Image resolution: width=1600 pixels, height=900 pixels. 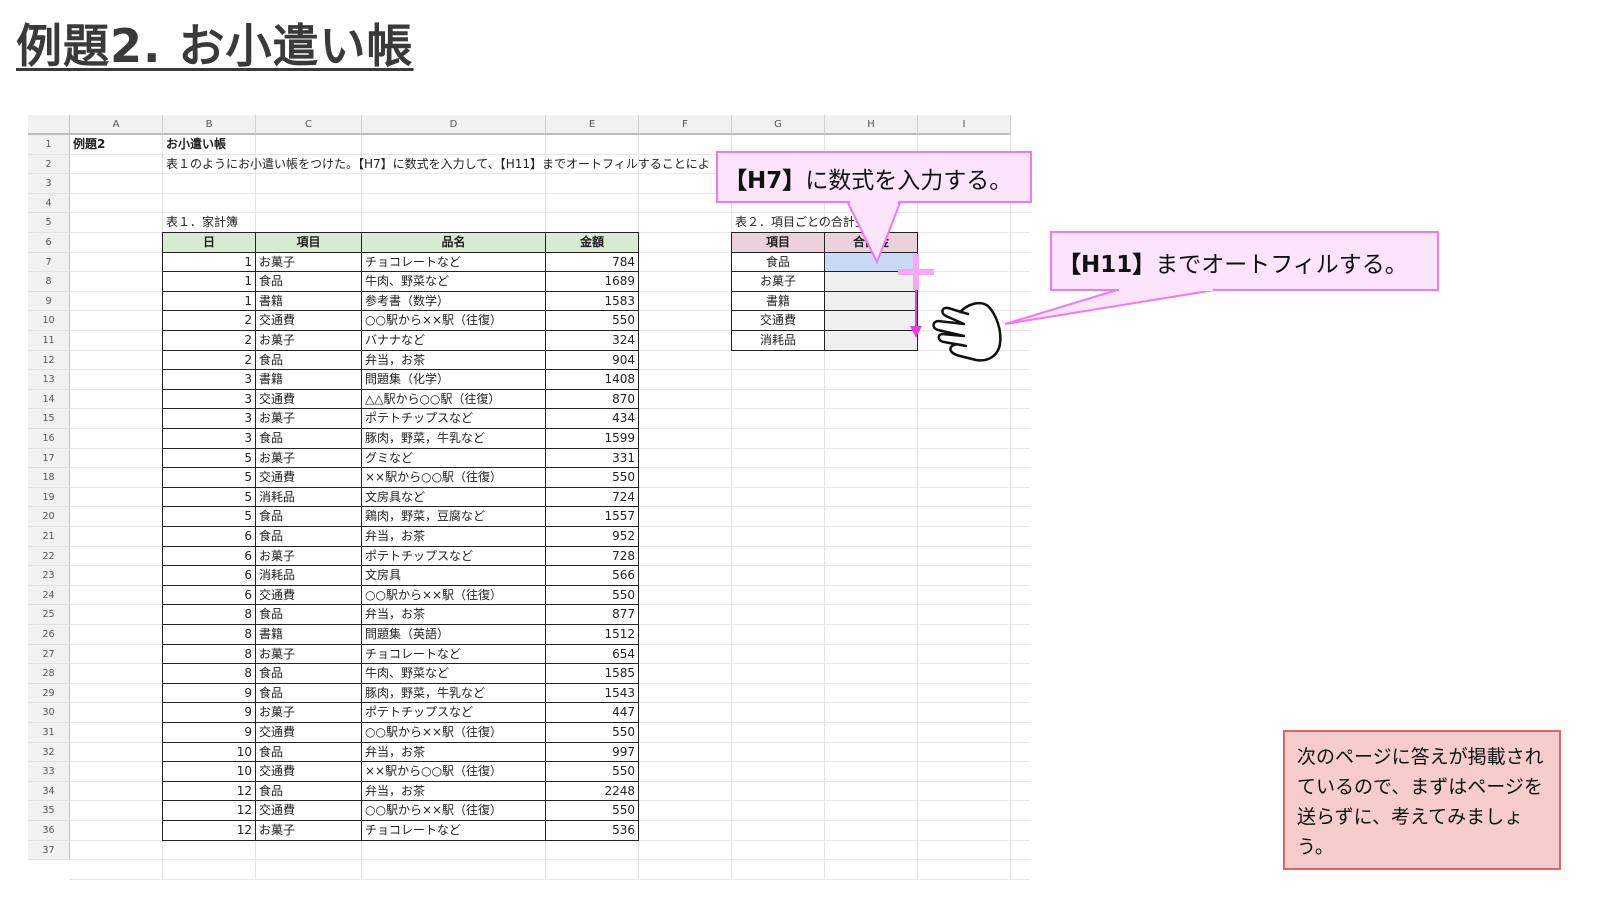 What do you see at coordinates (1422, 800) in the screenshot?
I see `instruction-note: 次のページに答えが掲載されているので、まずはページを送らずに、考えてみましょう。` at bounding box center [1422, 800].